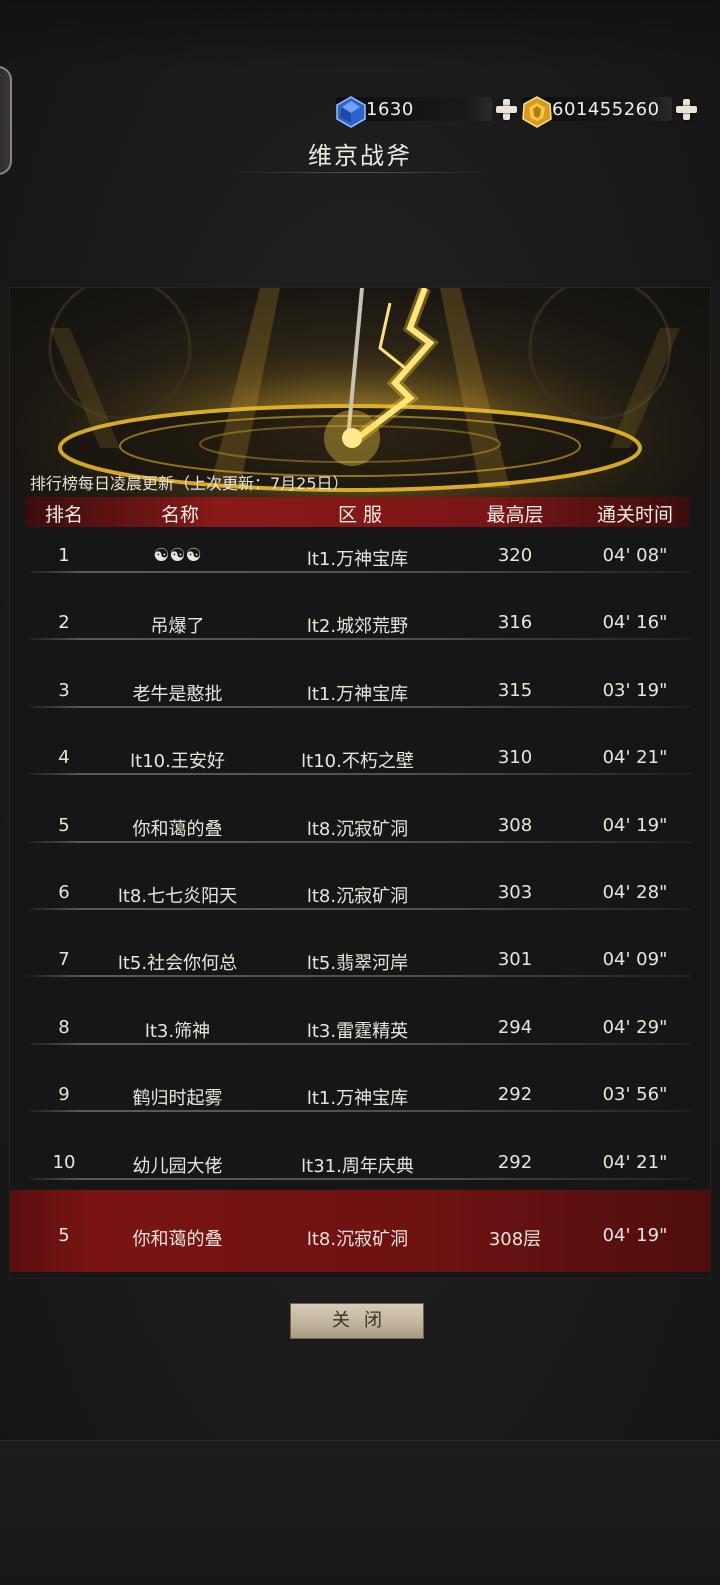 The height and width of the screenshot is (1585, 720). I want to click on banner-image, so click(360, 393).